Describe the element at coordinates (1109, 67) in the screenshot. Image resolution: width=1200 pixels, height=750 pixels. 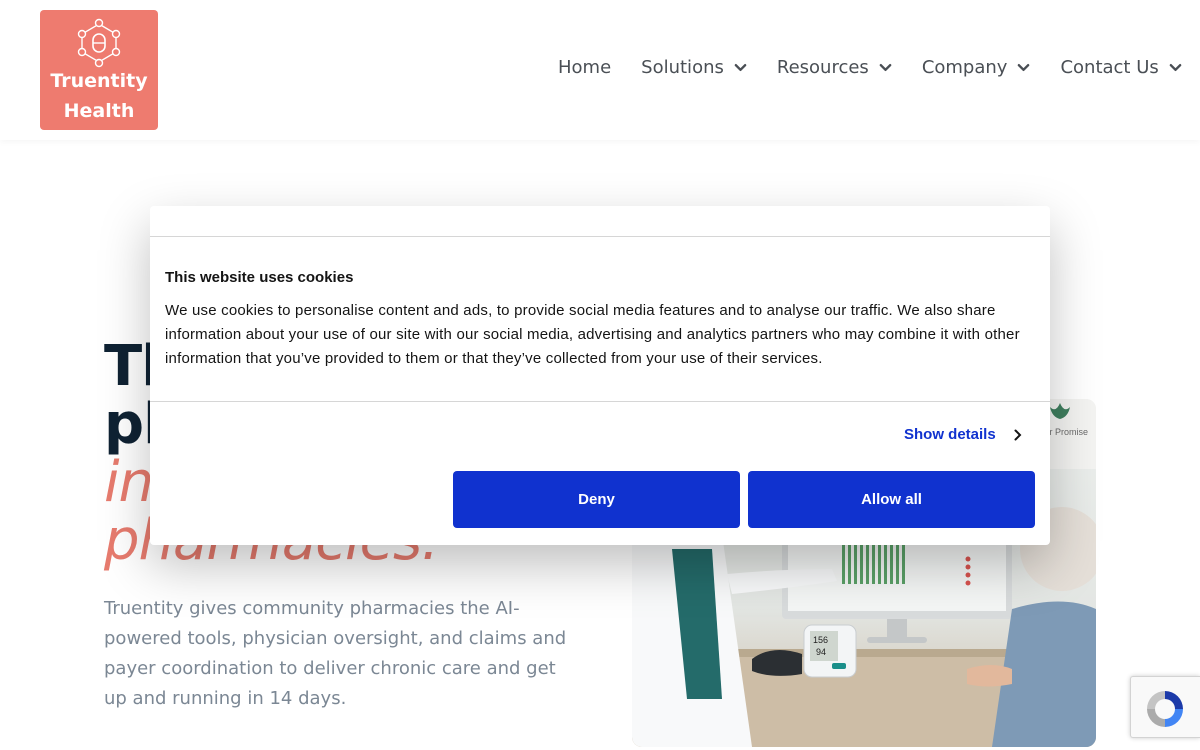
I see `nav-item-label: Contact Us` at that location.